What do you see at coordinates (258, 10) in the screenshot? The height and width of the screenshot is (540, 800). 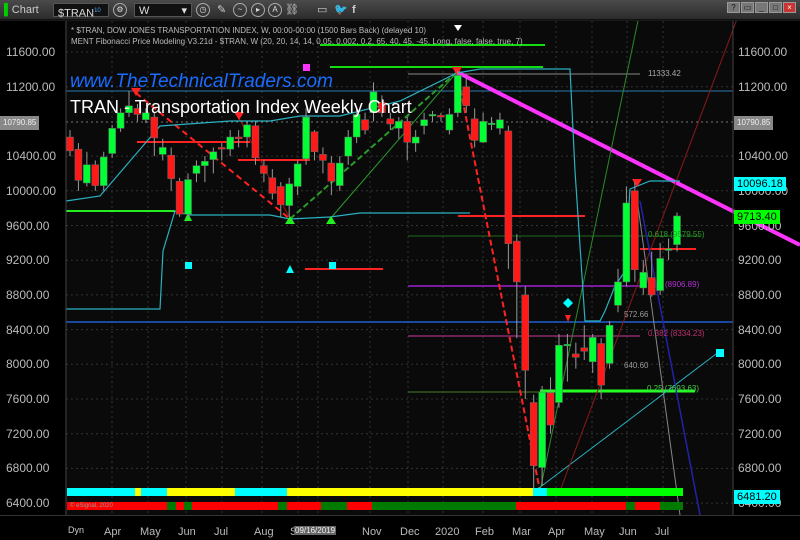 I see `play-icon: ▸` at bounding box center [258, 10].